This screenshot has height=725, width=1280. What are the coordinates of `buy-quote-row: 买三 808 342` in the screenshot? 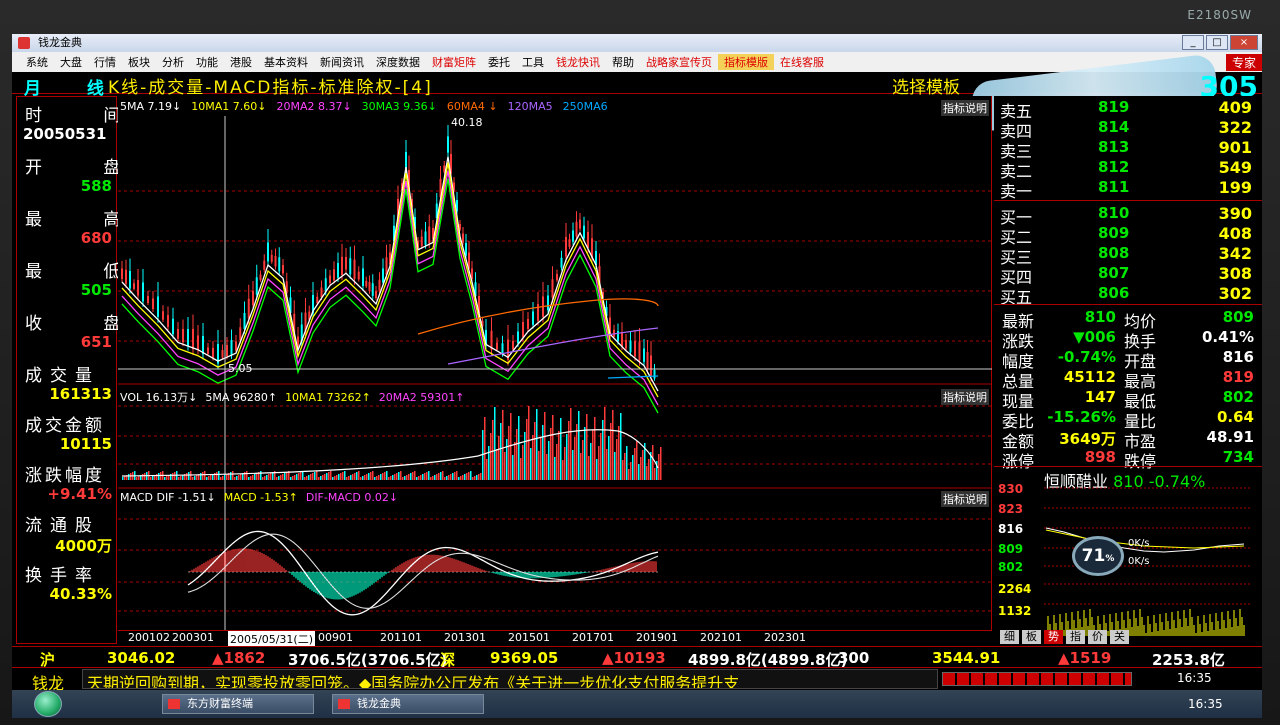 It's located at (1126, 255).